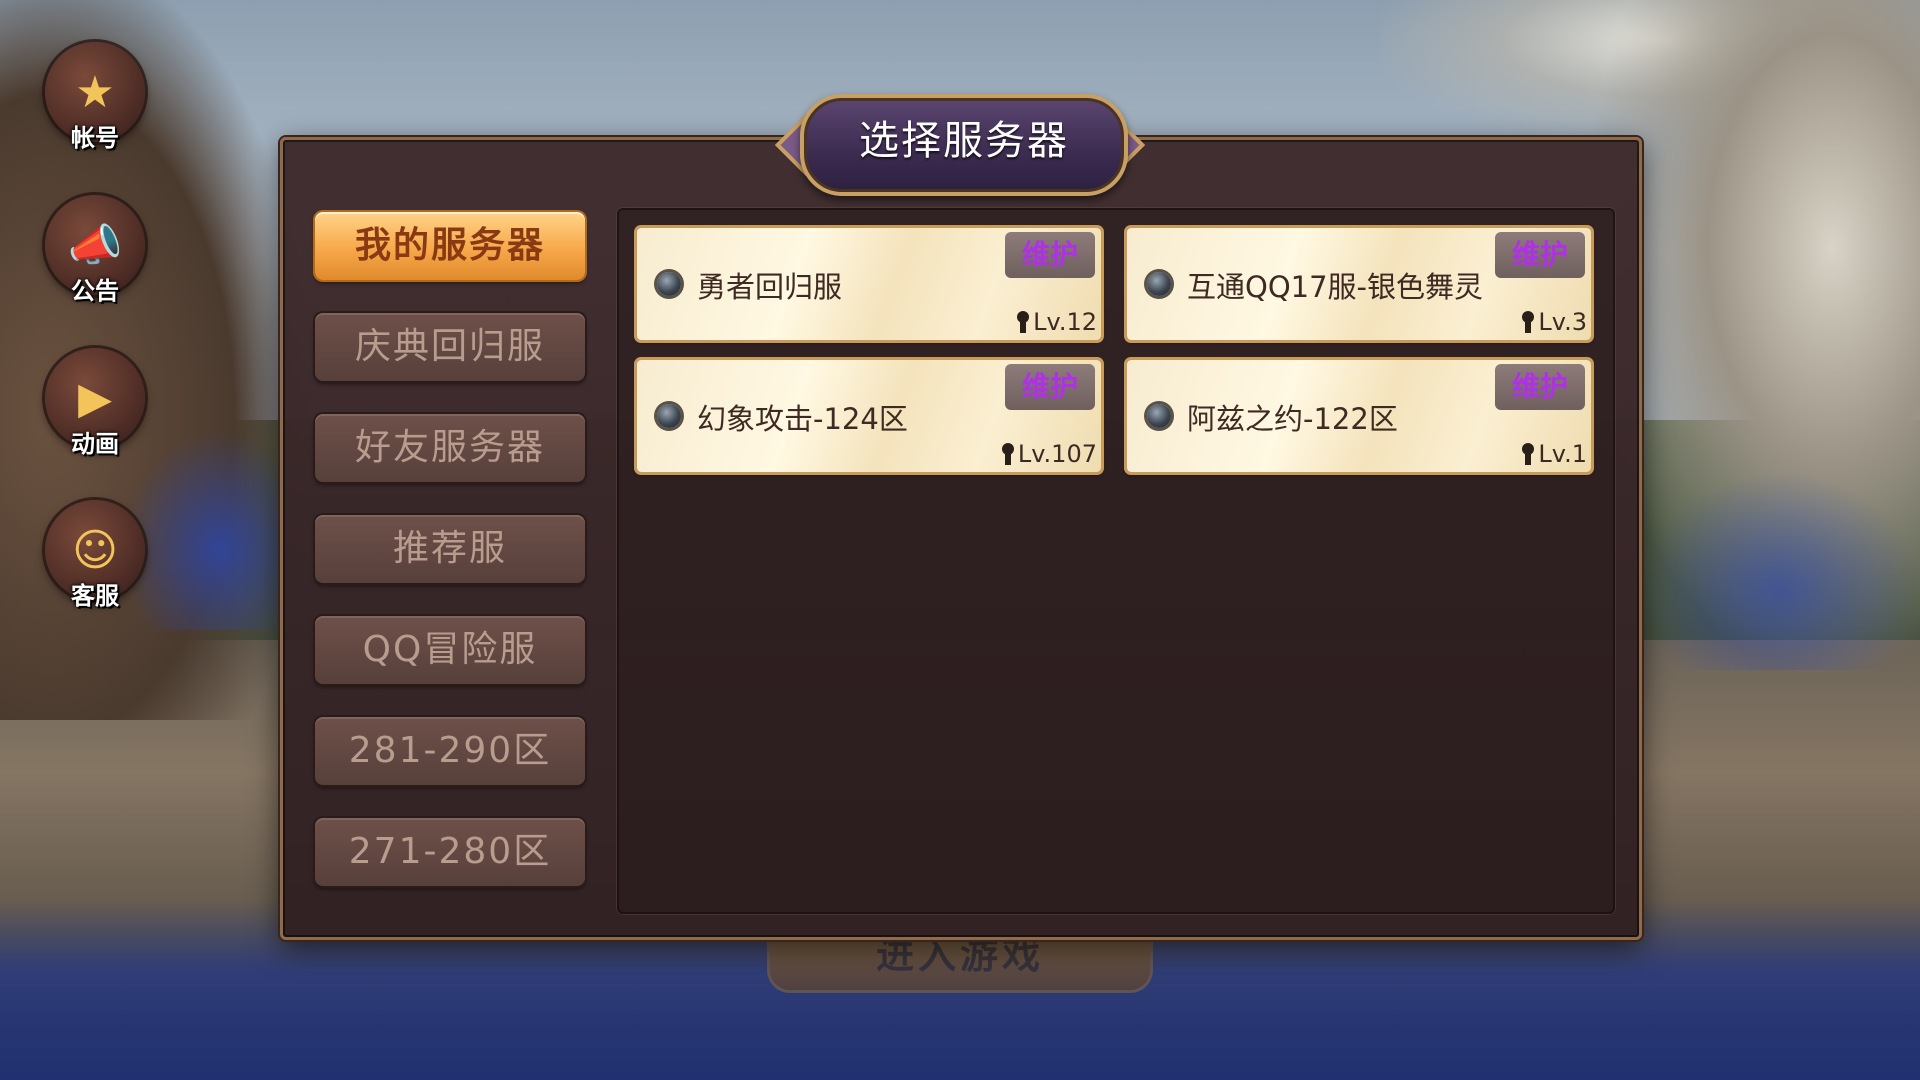  What do you see at coordinates (1335, 287) in the screenshot?
I see `server-name: 互通QQ17服-银色舞灵` at bounding box center [1335, 287].